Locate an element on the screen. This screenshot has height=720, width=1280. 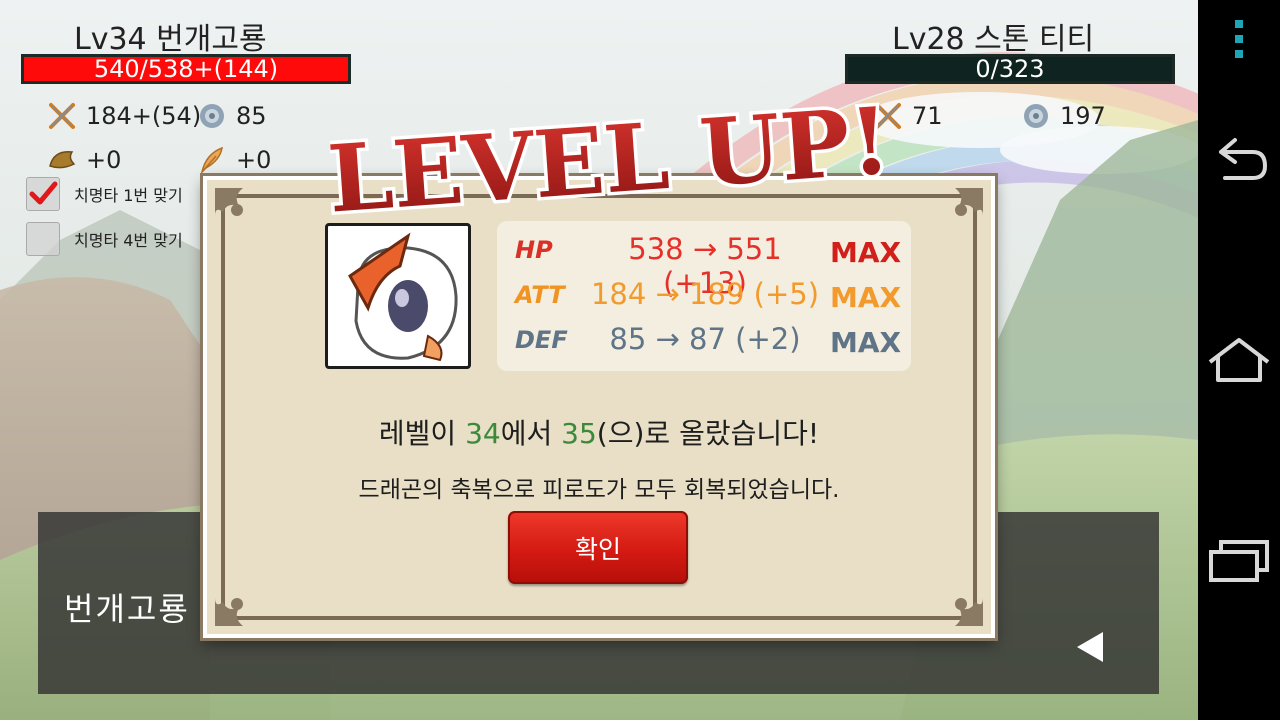
recent-apps-button is located at coordinates (1239, 561).